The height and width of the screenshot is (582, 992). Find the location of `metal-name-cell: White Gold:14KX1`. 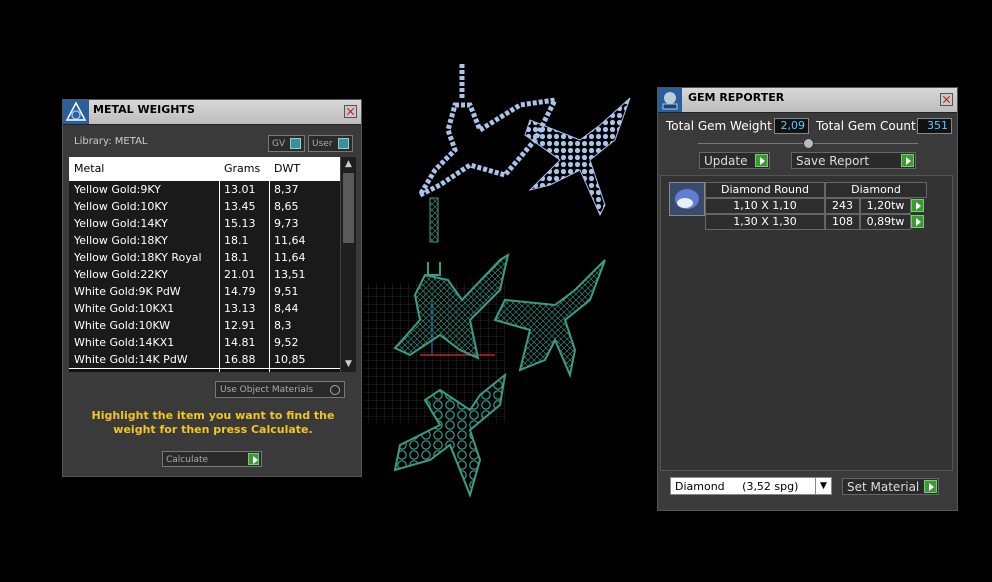

metal-name-cell: White Gold:14KX1 is located at coordinates (124, 342).